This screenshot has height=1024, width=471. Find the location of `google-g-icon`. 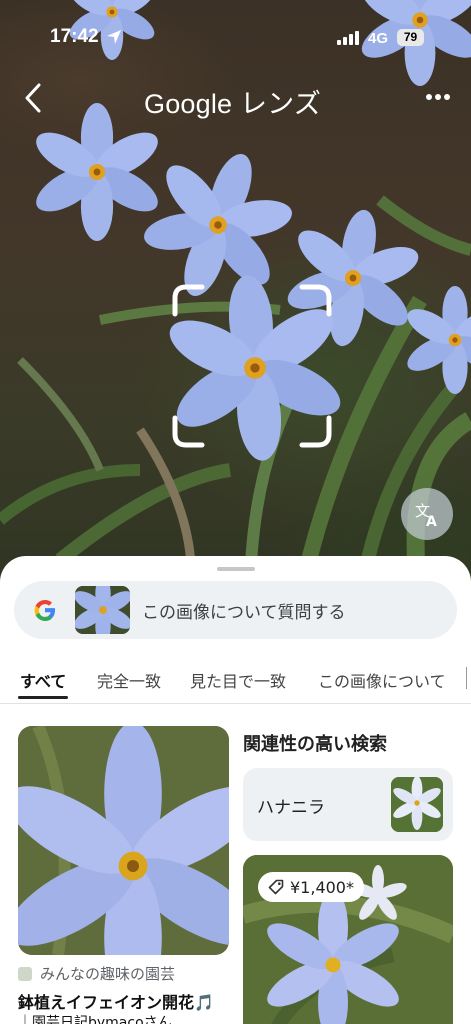

google-g-icon is located at coordinates (44, 610).